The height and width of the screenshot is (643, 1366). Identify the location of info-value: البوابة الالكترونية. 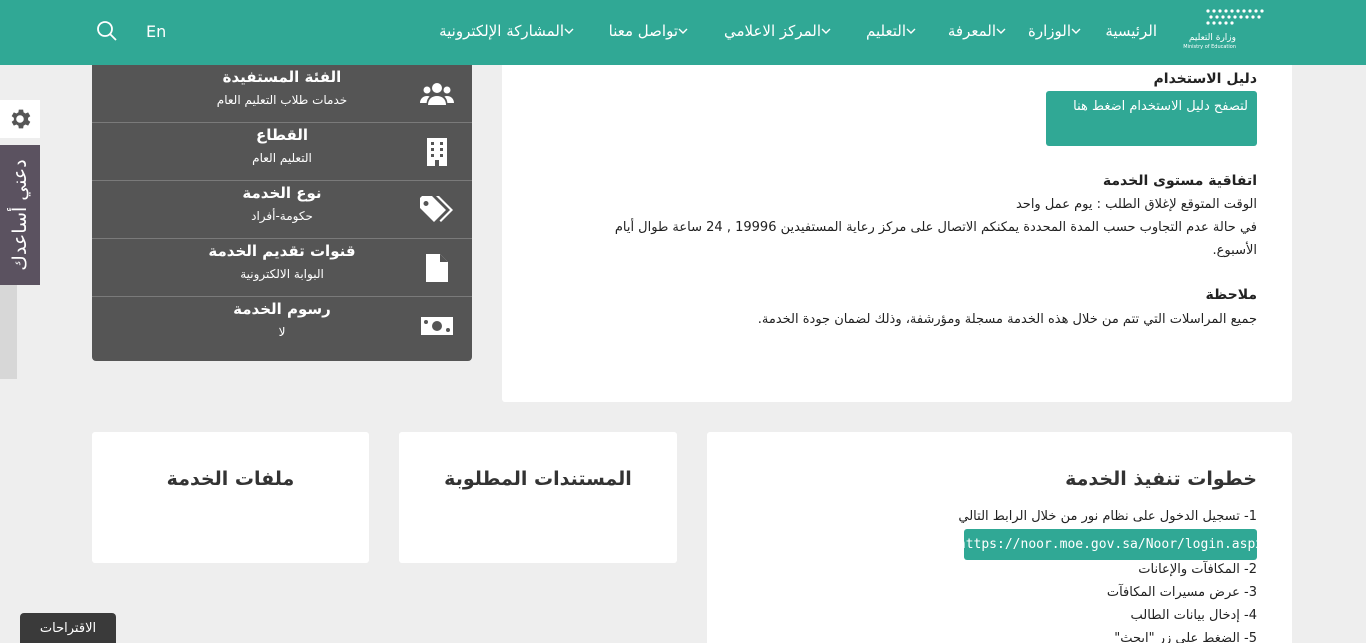
(282, 274).